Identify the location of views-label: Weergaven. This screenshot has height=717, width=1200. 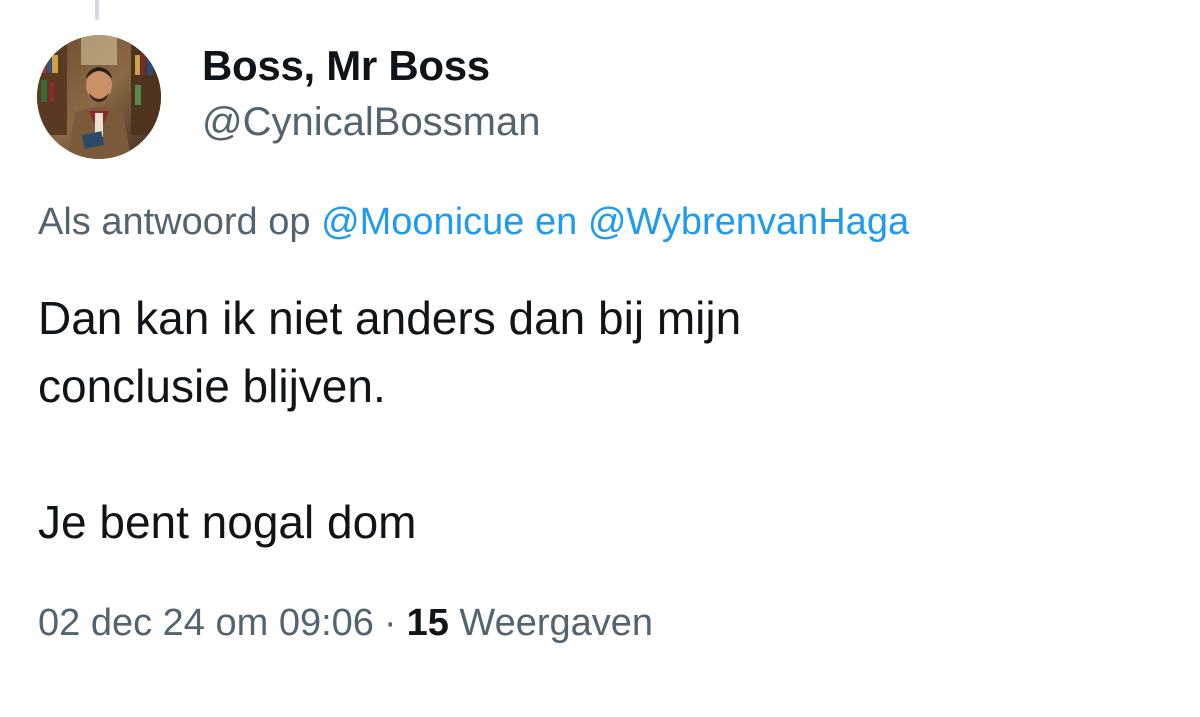
(556, 623).